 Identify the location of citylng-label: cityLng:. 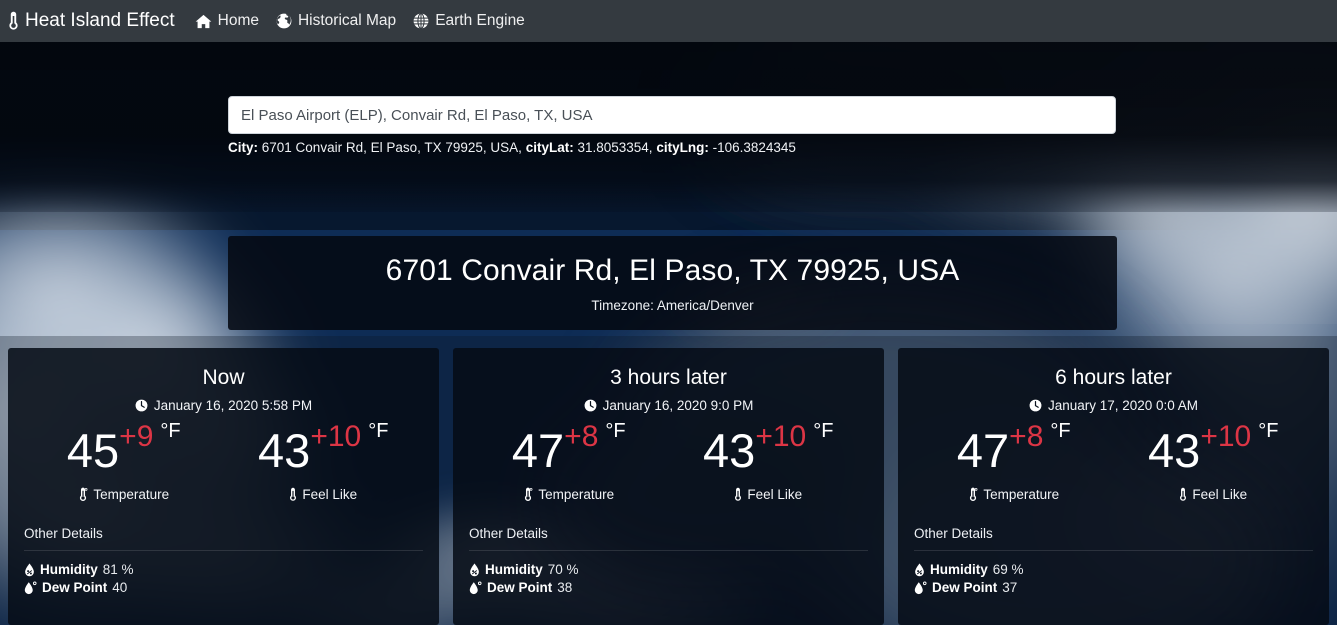
(682, 147).